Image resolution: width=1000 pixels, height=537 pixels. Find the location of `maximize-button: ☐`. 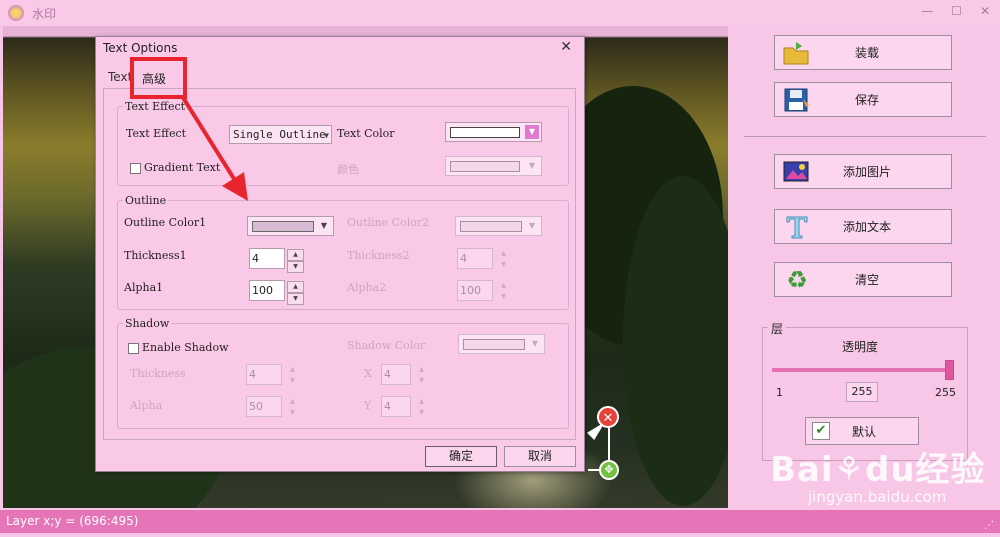

maximize-button: ☐ is located at coordinates (956, 11).